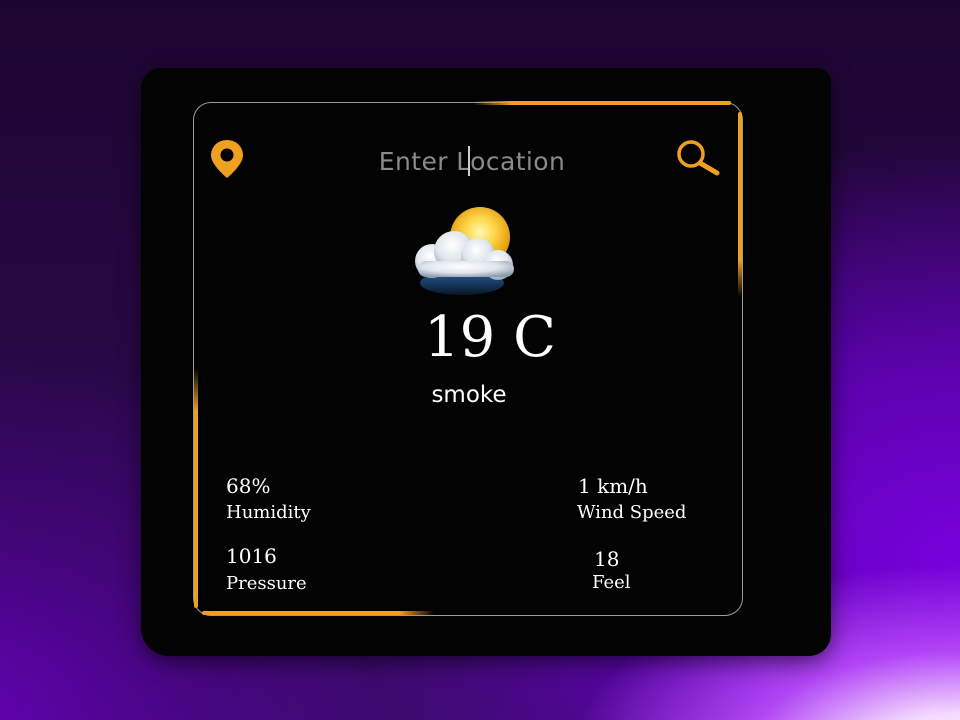 The height and width of the screenshot is (720, 960). What do you see at coordinates (472, 161) in the screenshot?
I see `location-search-input` at bounding box center [472, 161].